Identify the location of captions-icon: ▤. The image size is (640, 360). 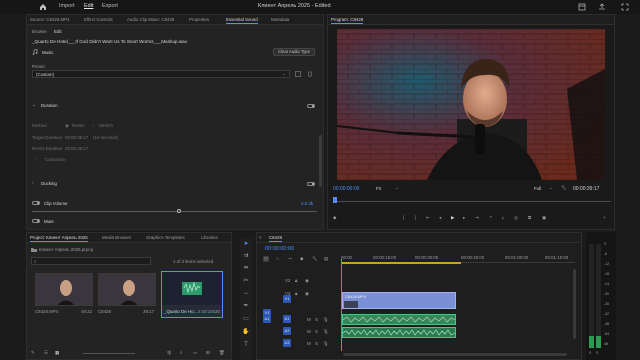
(326, 259).